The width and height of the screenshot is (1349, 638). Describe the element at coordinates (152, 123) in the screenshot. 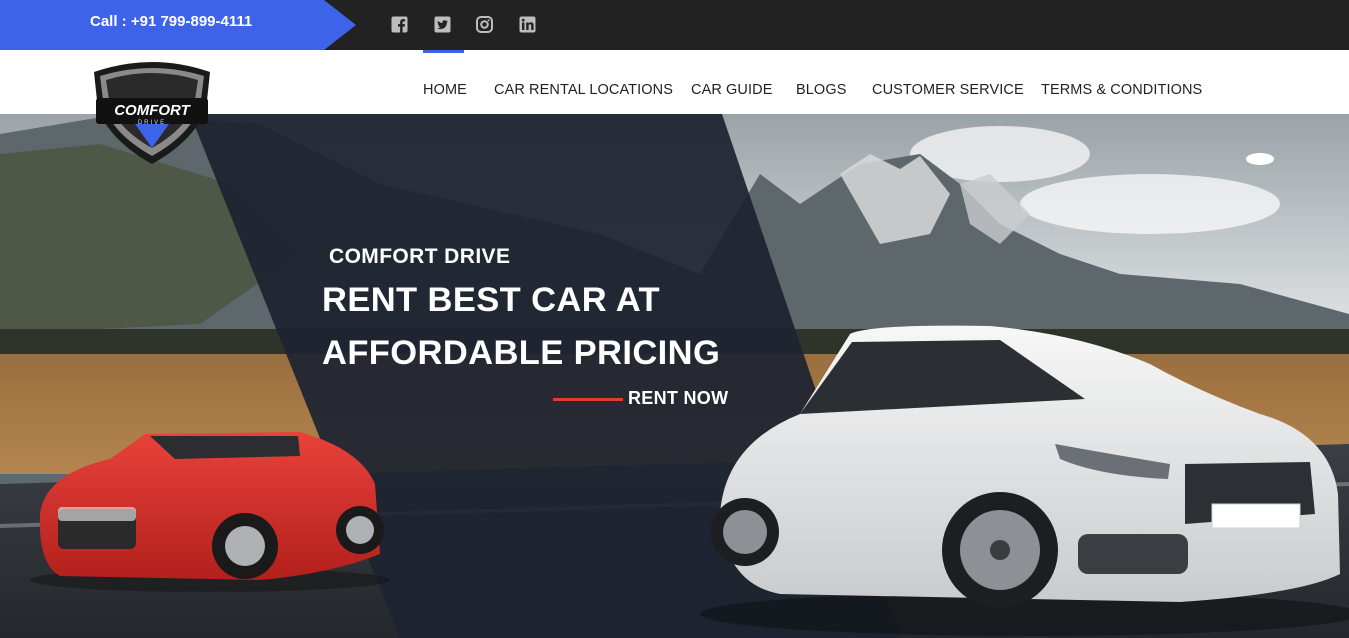

I see `logo-subtext: DRIVE` at that location.